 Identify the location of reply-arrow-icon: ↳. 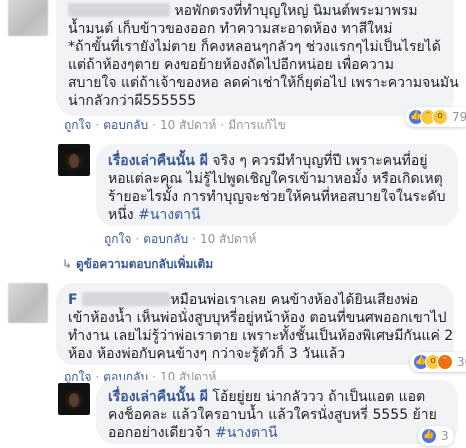
(67, 264).